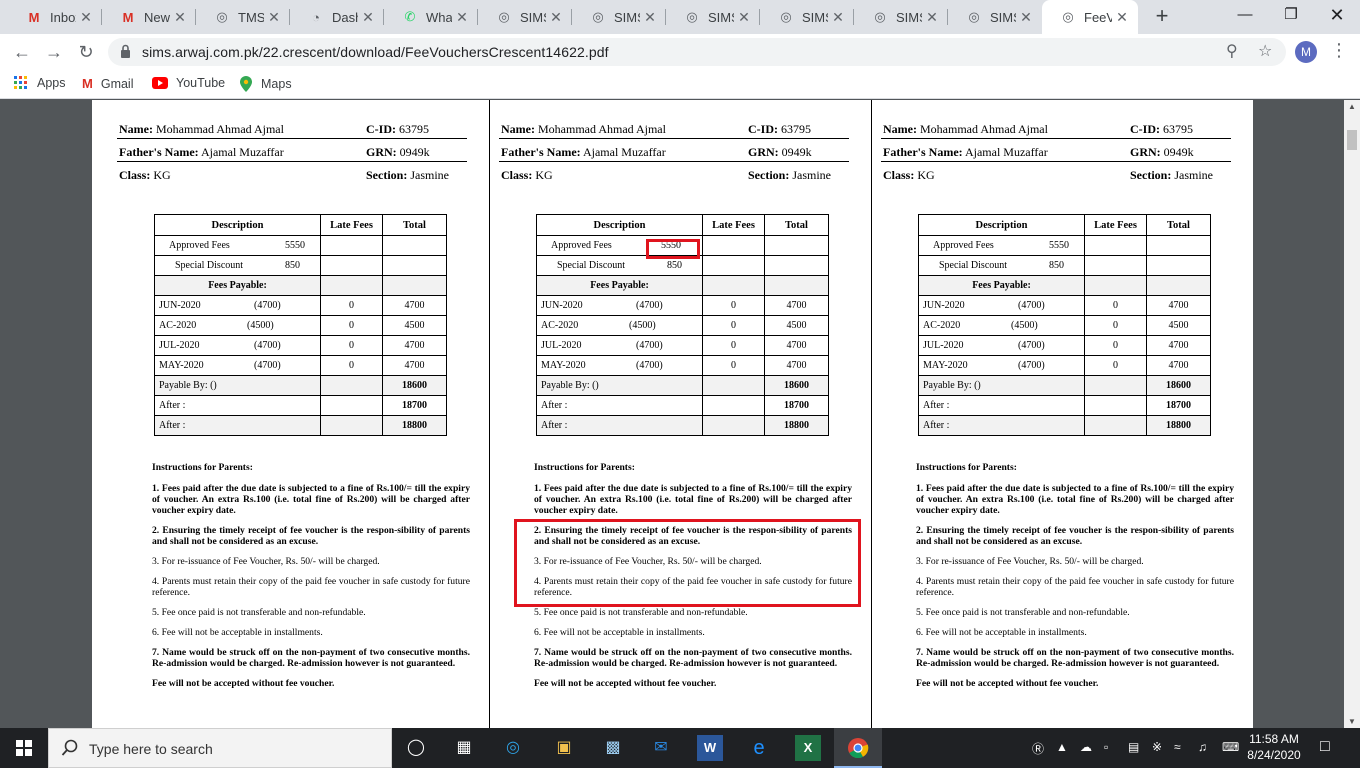 The image size is (1360, 768). I want to click on lock-icon, so click(125, 51).